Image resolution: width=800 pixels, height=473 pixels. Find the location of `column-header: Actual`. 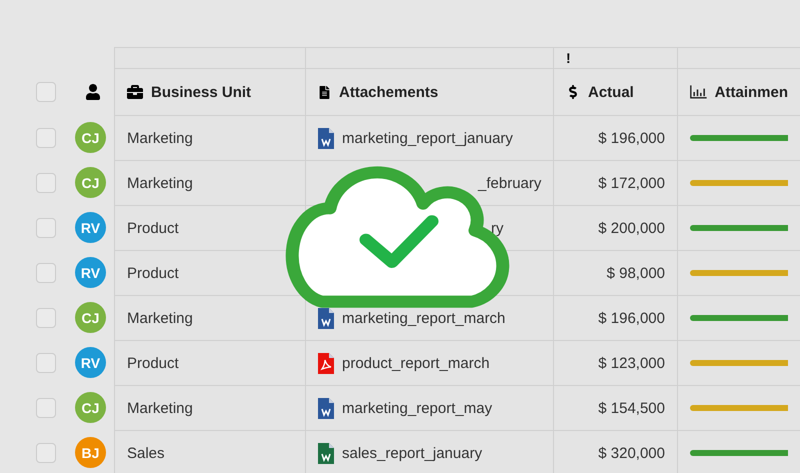

column-header: Actual is located at coordinates (615, 91).